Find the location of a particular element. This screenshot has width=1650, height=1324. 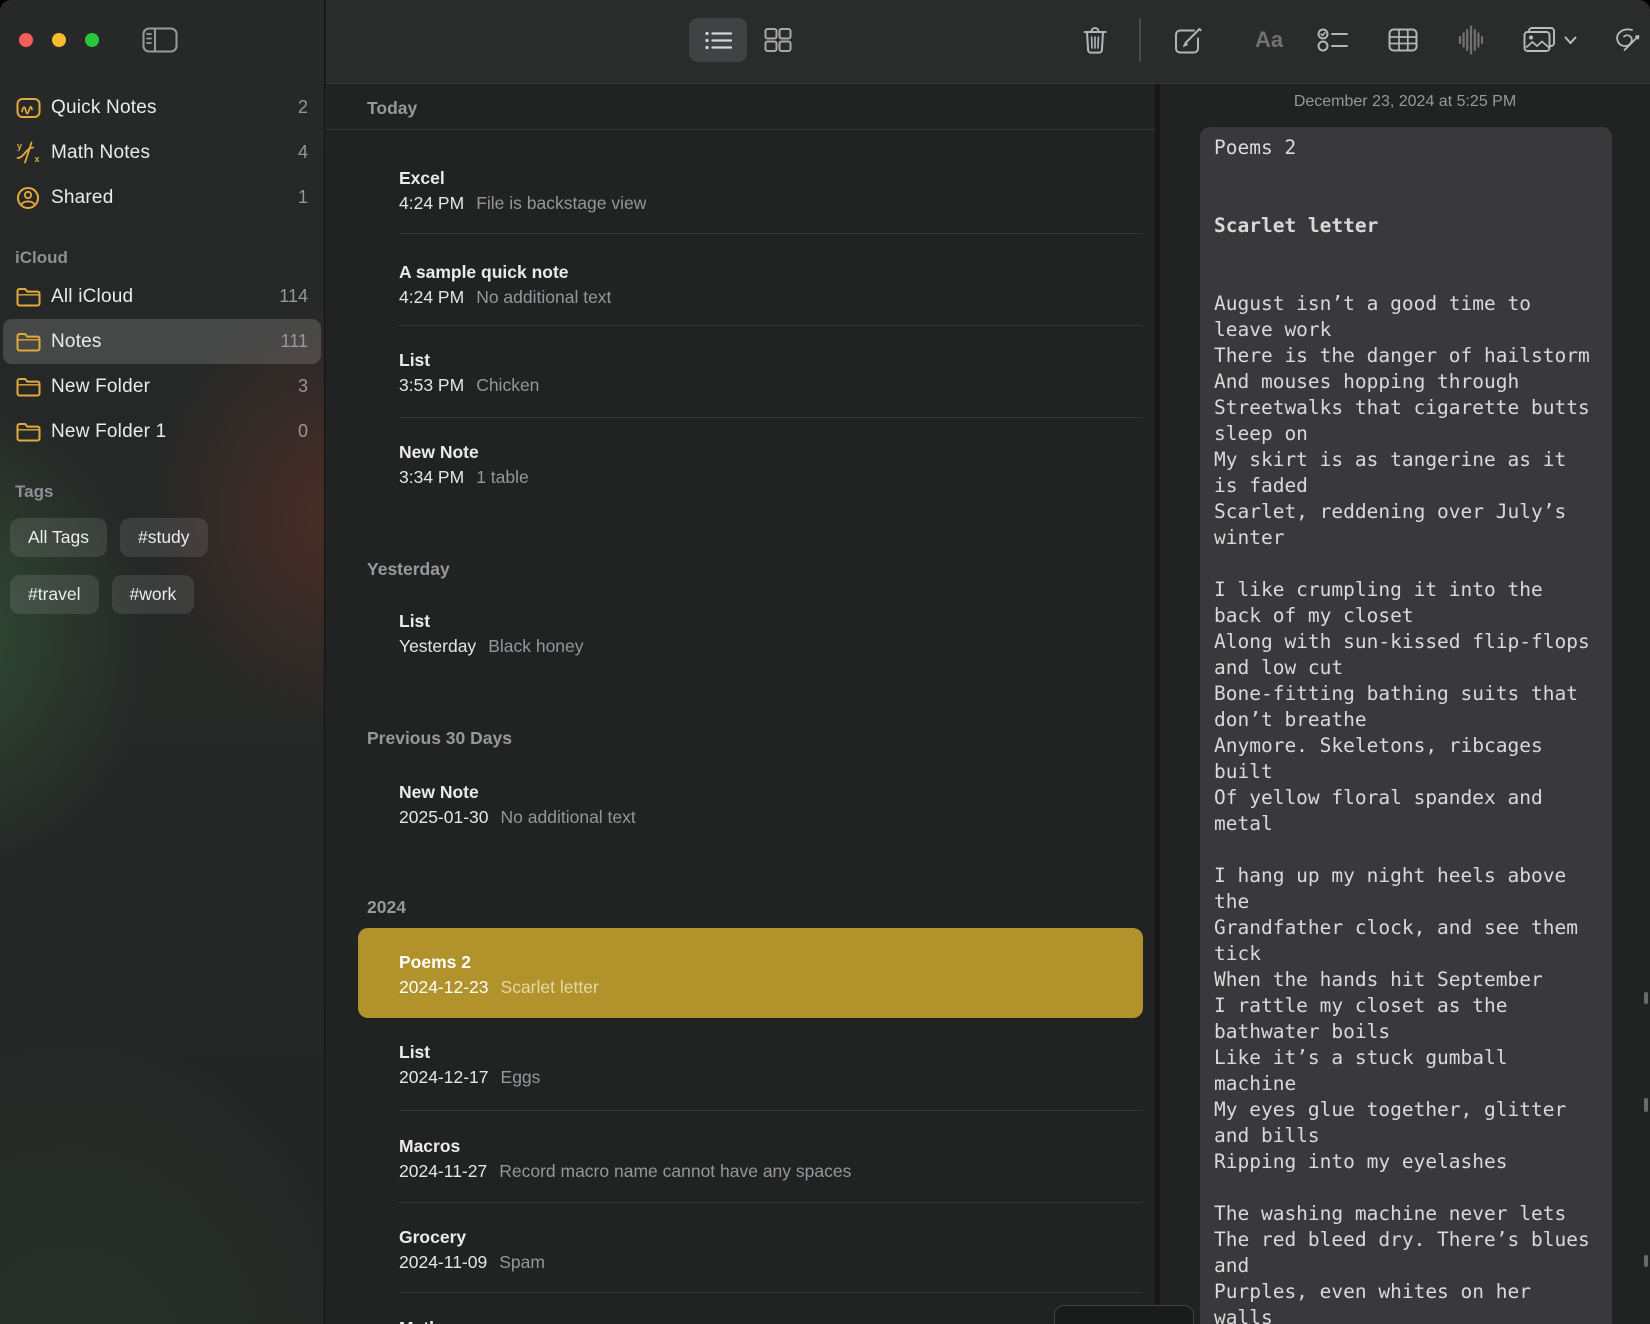

sidebar-item-count: 114 is located at coordinates (293, 296).